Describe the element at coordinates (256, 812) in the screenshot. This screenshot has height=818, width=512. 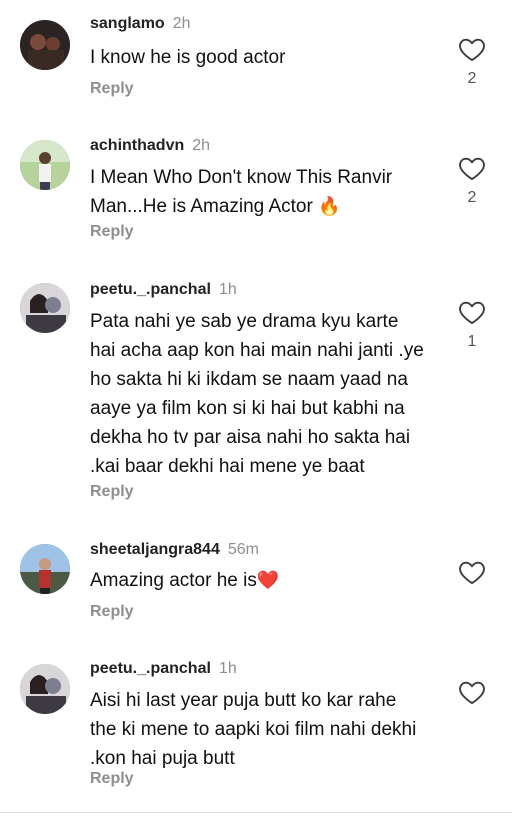
I see `divider` at that location.